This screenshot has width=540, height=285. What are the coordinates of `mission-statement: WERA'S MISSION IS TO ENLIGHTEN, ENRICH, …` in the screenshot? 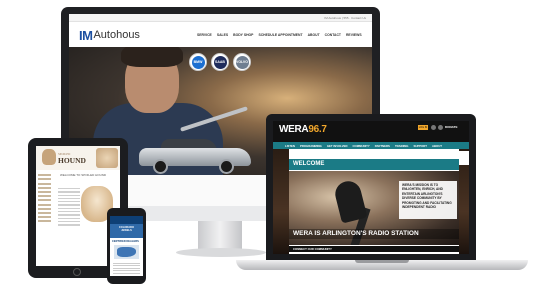 It's located at (428, 200).